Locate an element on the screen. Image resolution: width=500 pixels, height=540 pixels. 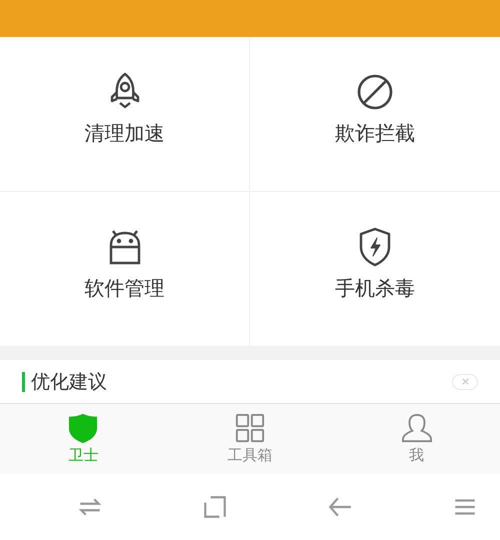
feature-label: 软件管理 is located at coordinates (124, 288).